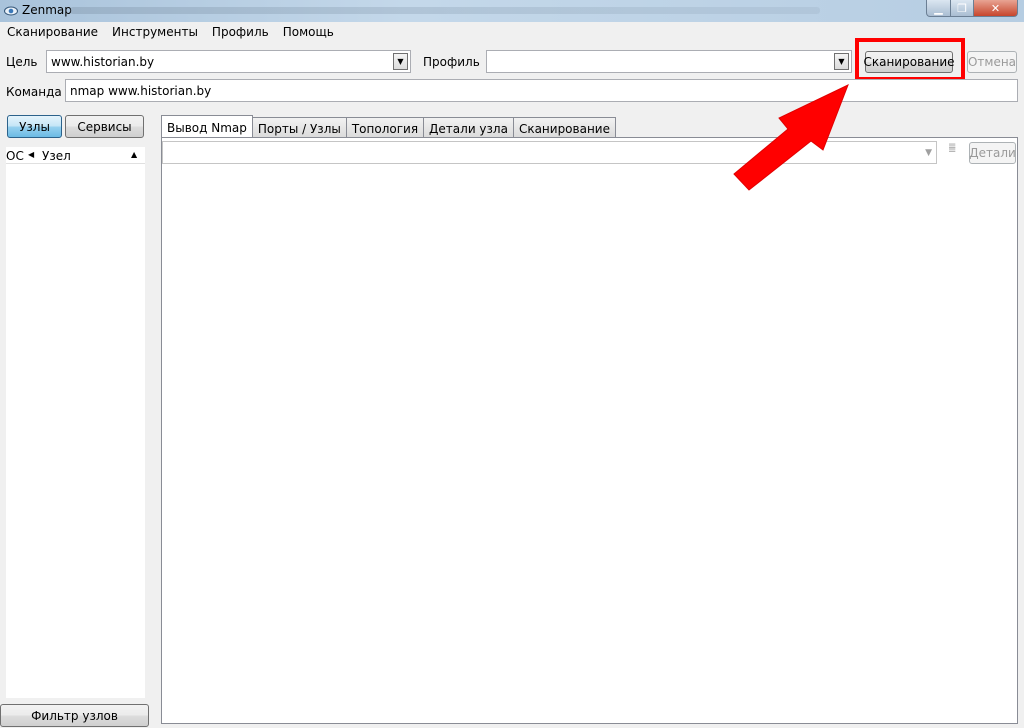 This screenshot has width=1024, height=728. I want to click on tab-ports-hosts: Порты / Узлы, so click(299, 127).